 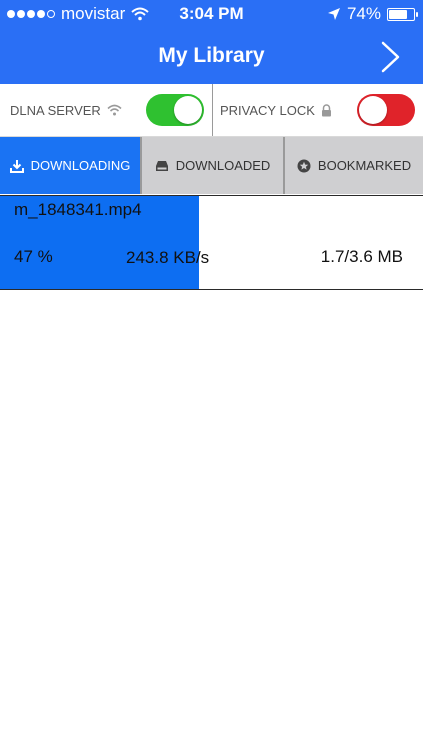 What do you see at coordinates (114, 110) in the screenshot?
I see `wifi-icon` at bounding box center [114, 110].